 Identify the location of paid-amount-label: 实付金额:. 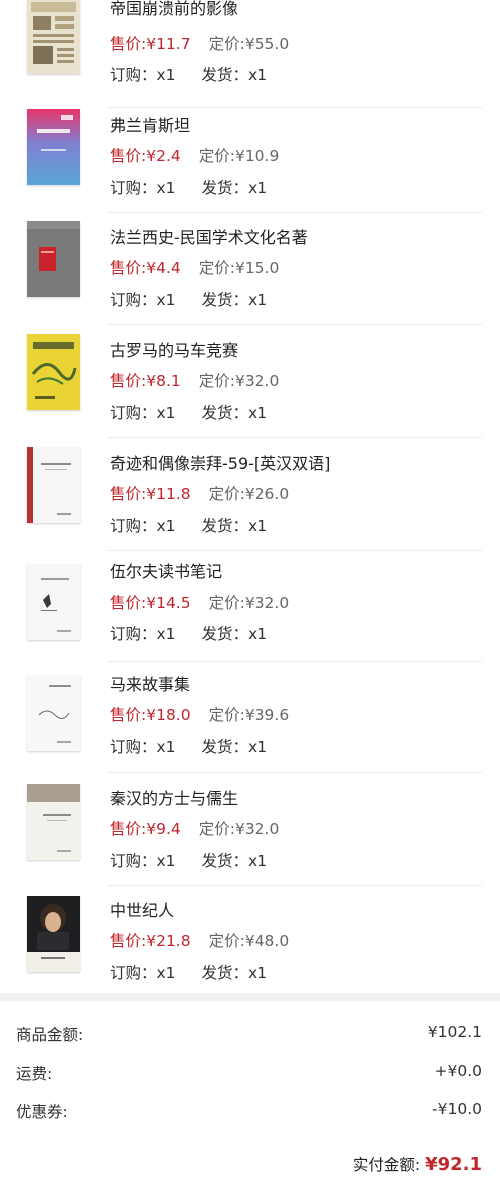
(386, 1165).